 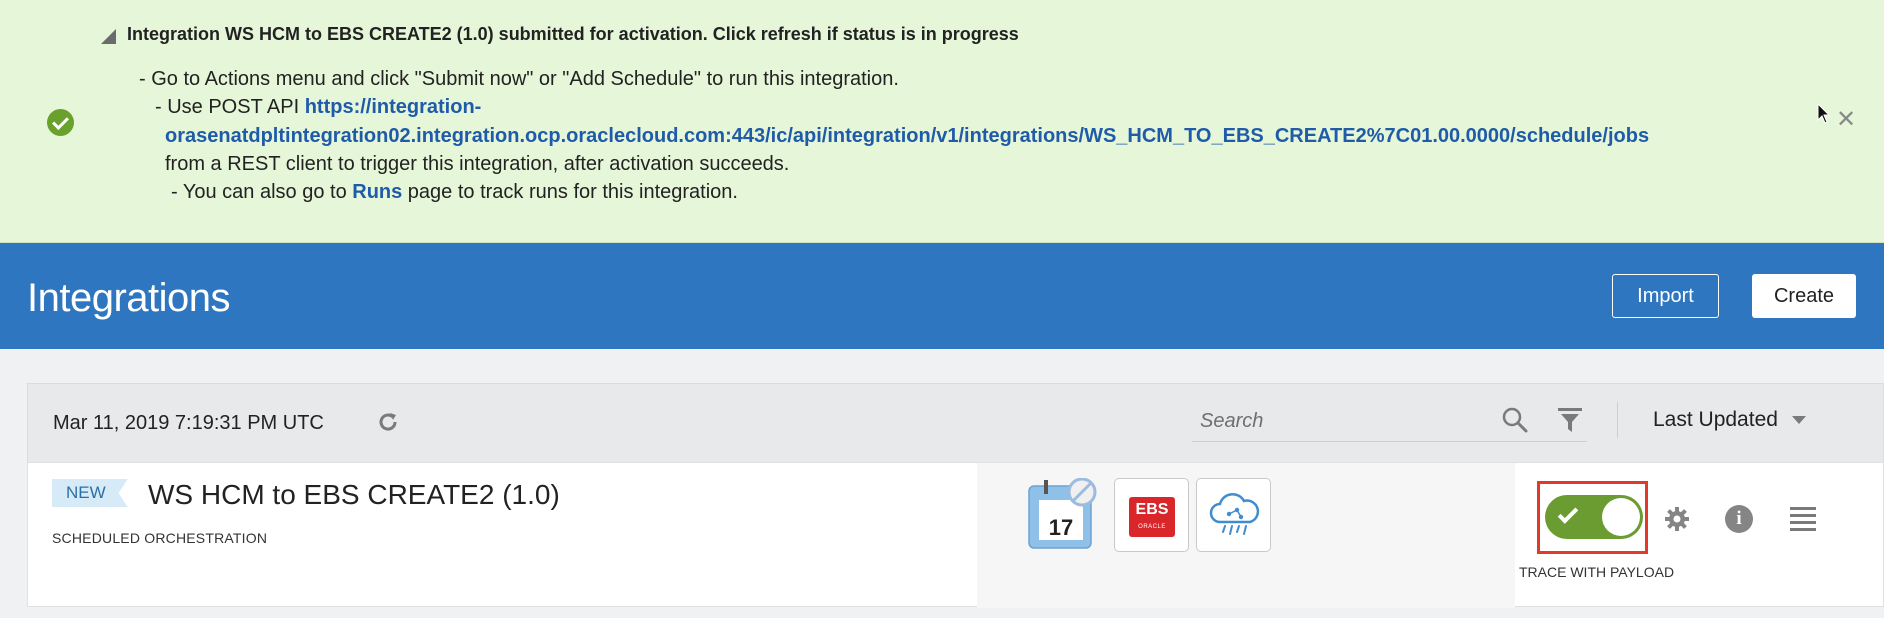 What do you see at coordinates (1152, 527) in the screenshot?
I see `ebs-sub-label: ORACLE` at bounding box center [1152, 527].